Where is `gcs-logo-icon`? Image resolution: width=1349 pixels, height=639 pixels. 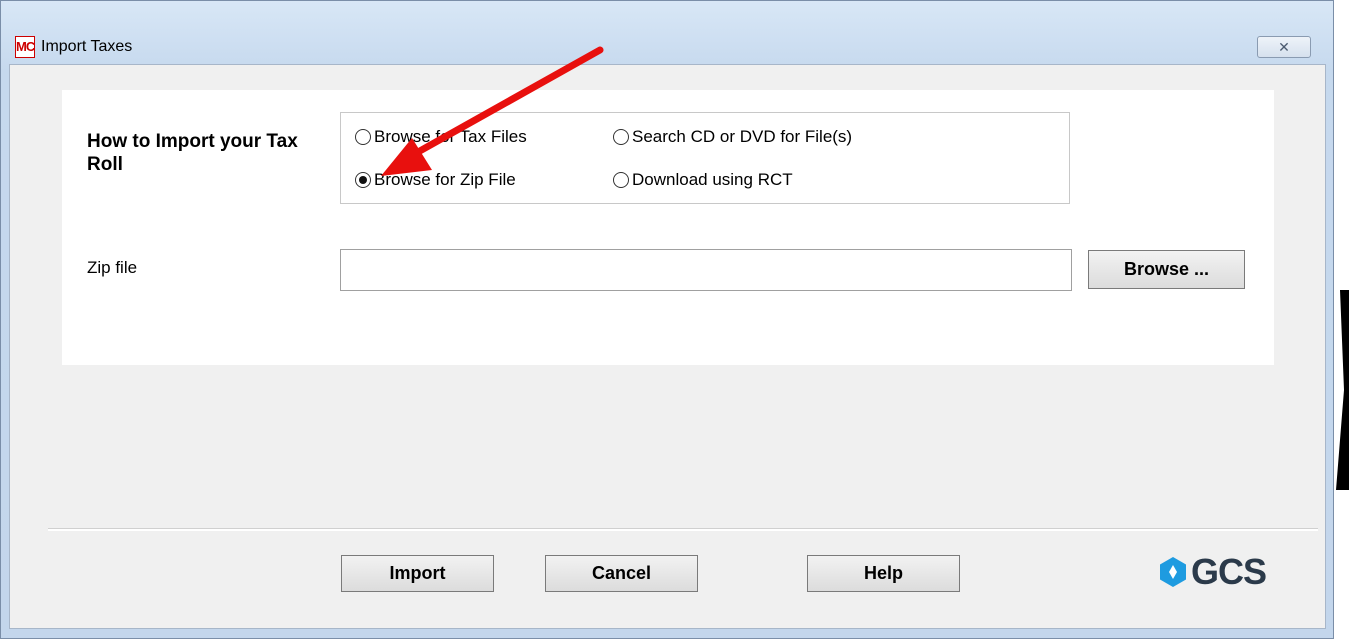
gcs-logo-icon is located at coordinates (1173, 572).